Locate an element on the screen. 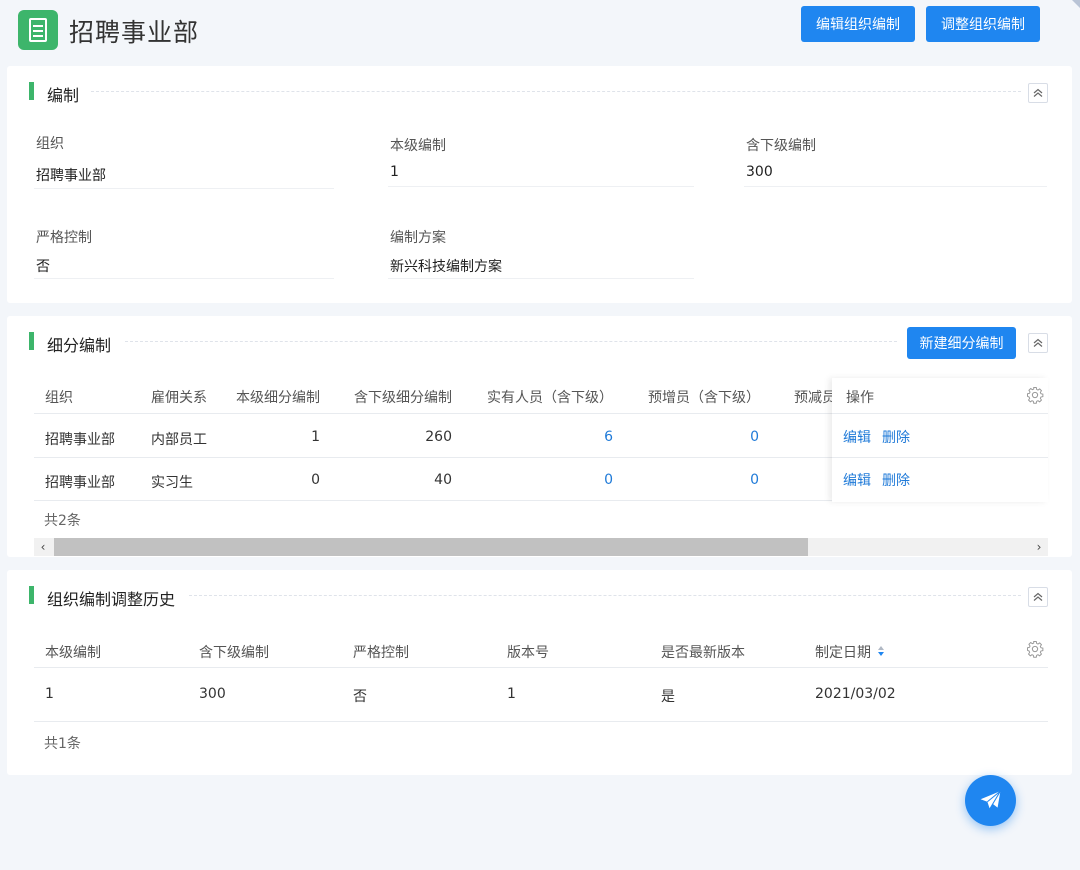 This screenshot has width=1080, height=870. field-label-total-quota: 含下级编制 is located at coordinates (781, 146).